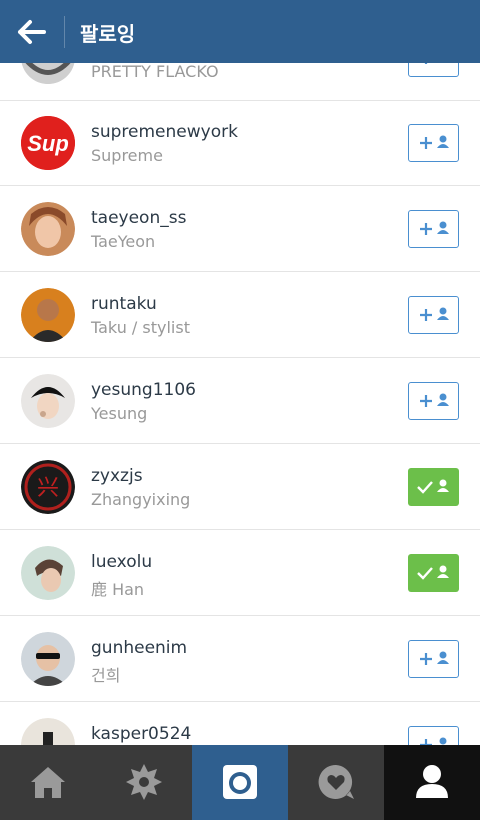  What do you see at coordinates (155, 71) in the screenshot?
I see `full-name: PRETTY FLACKO` at bounding box center [155, 71].